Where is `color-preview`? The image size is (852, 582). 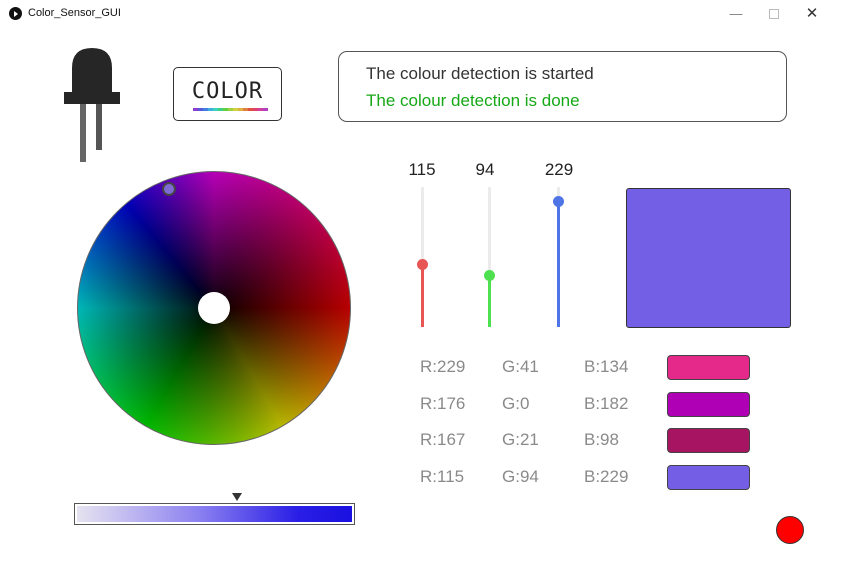 color-preview is located at coordinates (708, 258).